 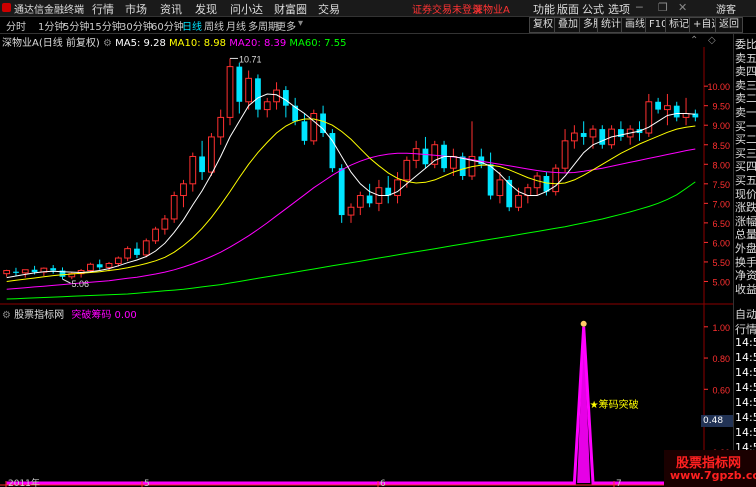 I want to click on auto-quote-label: 自动, so click(x=745, y=314).